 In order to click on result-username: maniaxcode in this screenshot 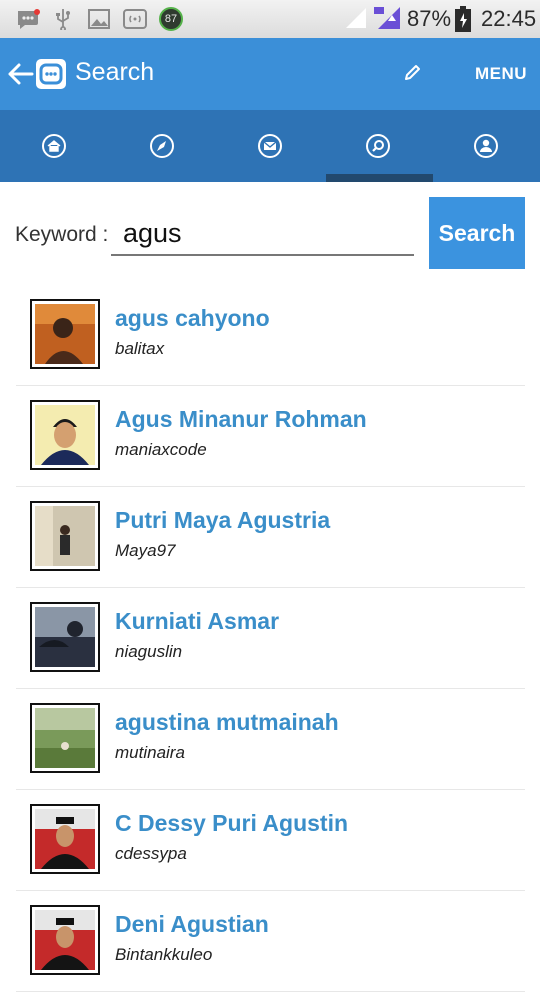, I will do `click(161, 449)`.